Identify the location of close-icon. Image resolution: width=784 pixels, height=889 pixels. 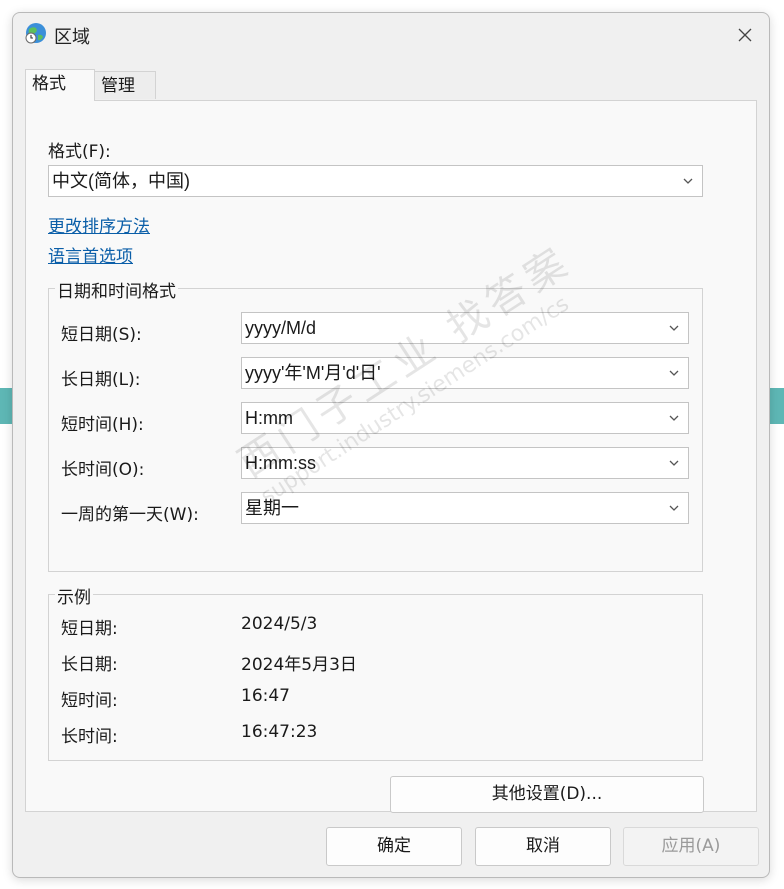
(745, 35).